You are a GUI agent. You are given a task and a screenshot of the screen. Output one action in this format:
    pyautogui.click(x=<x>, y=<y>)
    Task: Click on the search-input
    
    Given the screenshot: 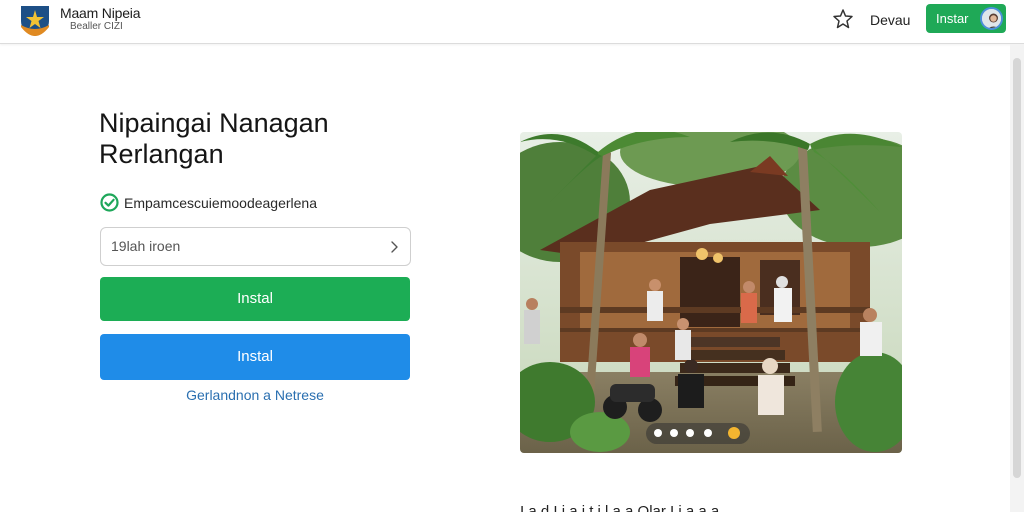 What is the action you would take?
    pyautogui.click(x=241, y=246)
    